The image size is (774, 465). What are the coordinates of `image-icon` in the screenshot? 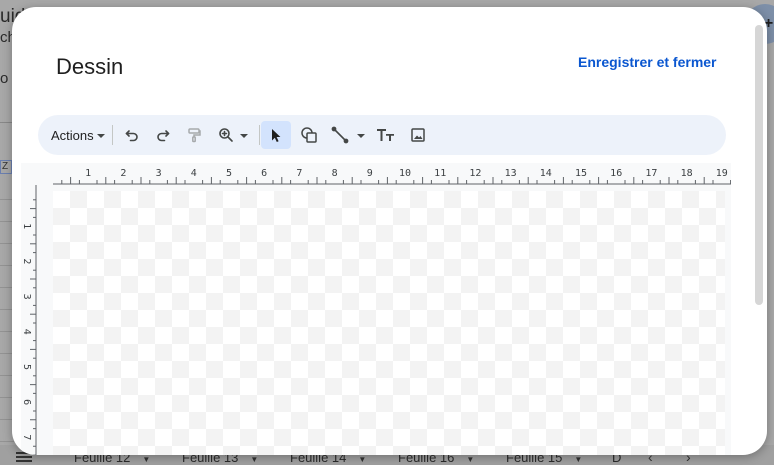 It's located at (418, 135).